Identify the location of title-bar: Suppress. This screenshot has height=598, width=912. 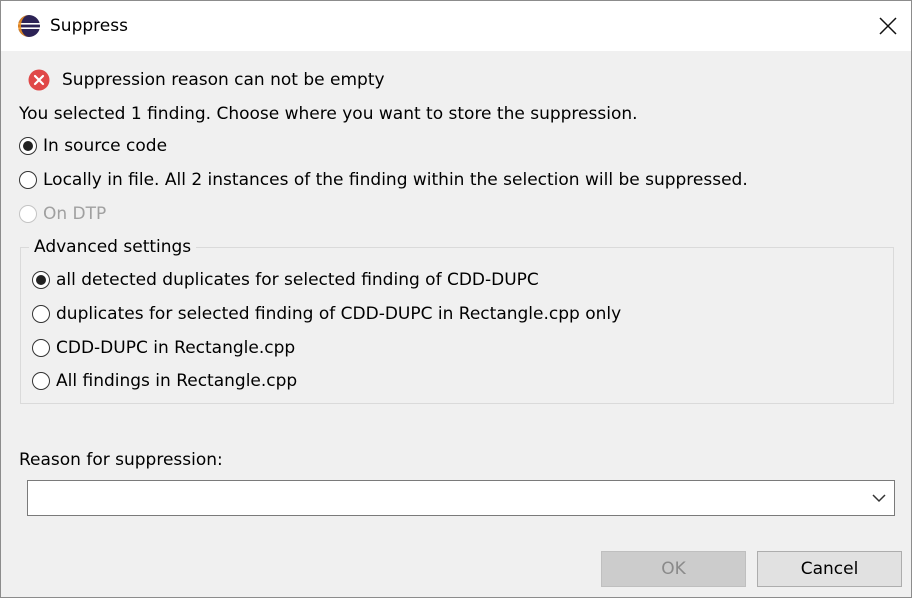
(456, 26).